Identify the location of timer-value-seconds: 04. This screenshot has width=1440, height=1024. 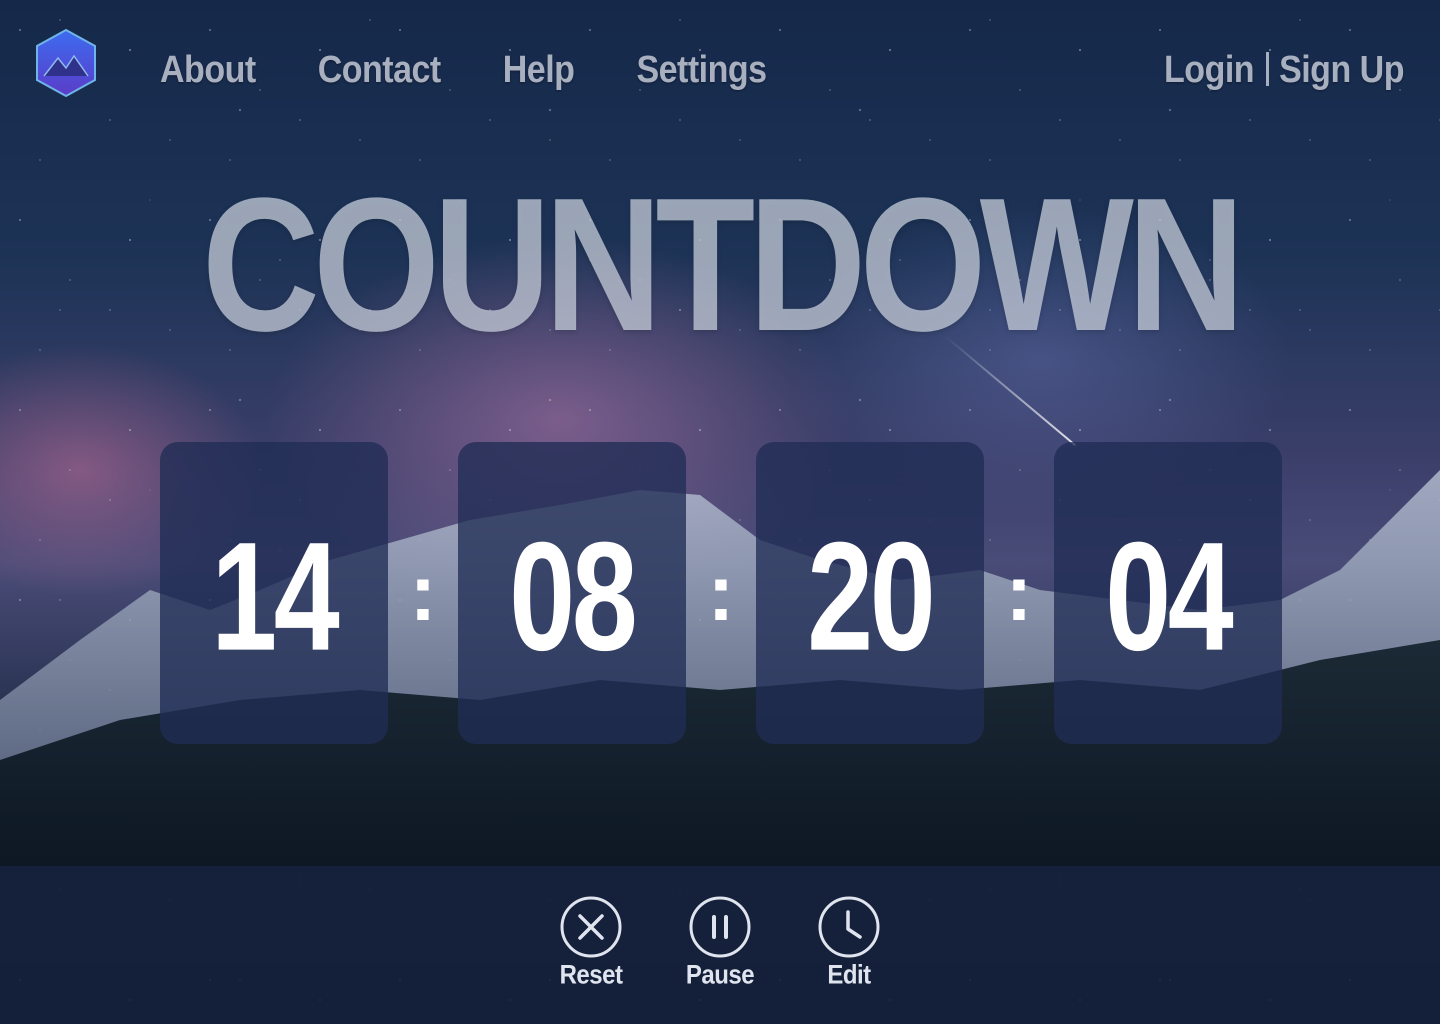
(1169, 596).